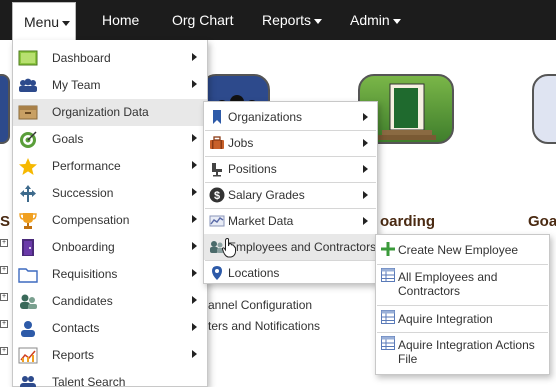 The image size is (556, 387). I want to click on menu-item-label: Organization Data, so click(100, 112).